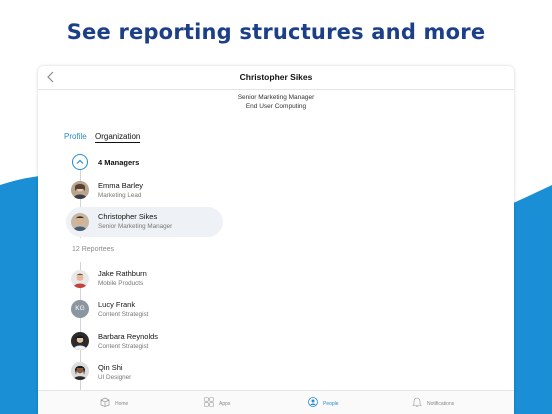 The image size is (552, 414). What do you see at coordinates (417, 402) in the screenshot?
I see `bell-icon` at bounding box center [417, 402].